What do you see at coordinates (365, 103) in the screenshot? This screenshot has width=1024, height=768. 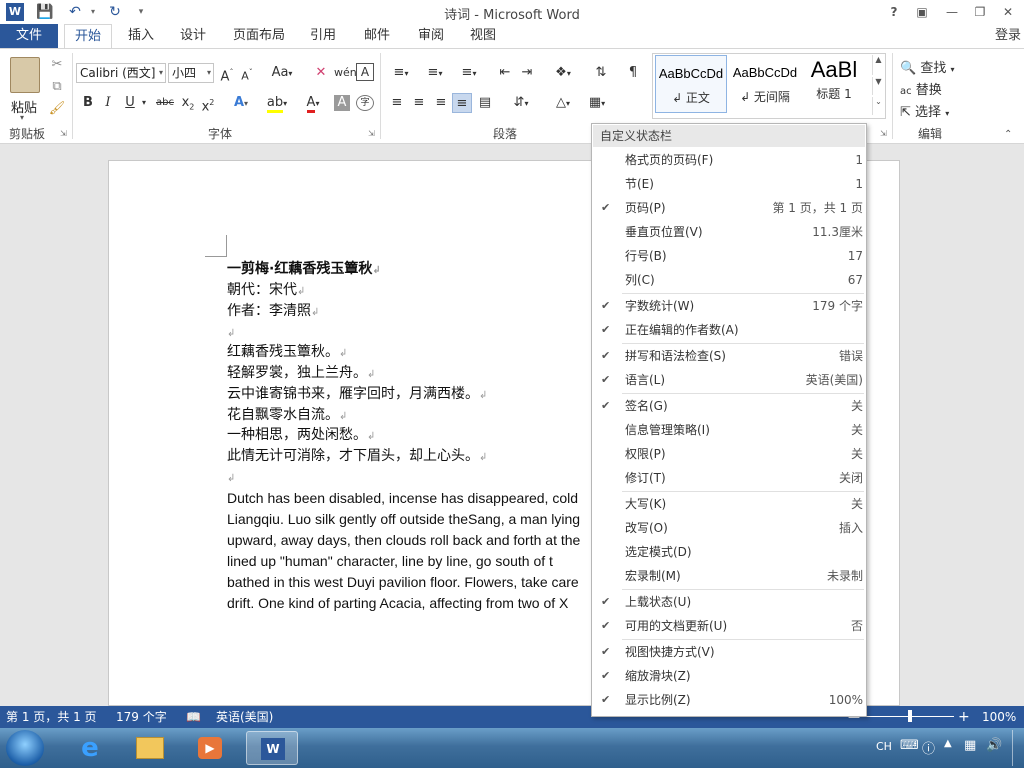 I see `enclose-characters-icon: 字` at bounding box center [365, 103].